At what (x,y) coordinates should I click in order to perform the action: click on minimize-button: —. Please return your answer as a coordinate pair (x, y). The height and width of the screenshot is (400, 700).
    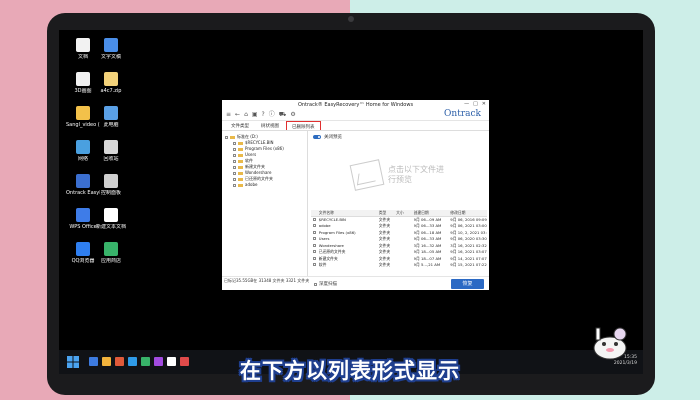
    Looking at the image, I should click on (466, 104).